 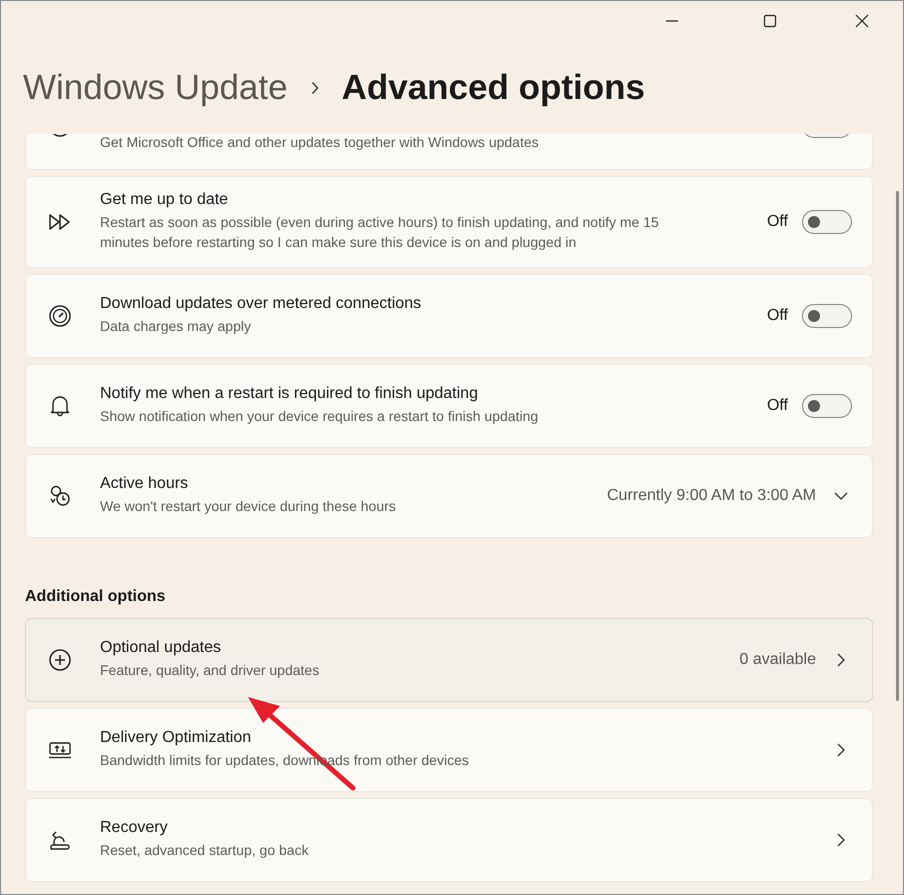 I want to click on bell-icon, so click(x=60, y=406).